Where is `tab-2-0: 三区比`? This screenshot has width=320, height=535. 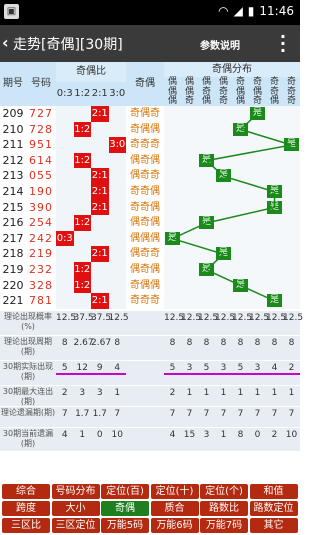
tab-2-0: 三区比 is located at coordinates (26, 525).